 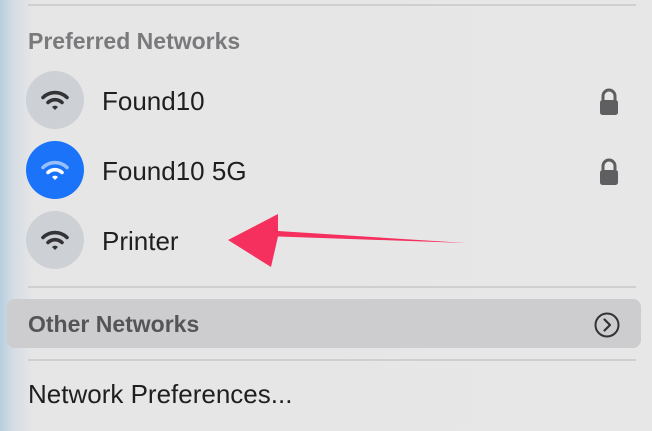 I want to click on network-name: Found10, so click(x=153, y=101).